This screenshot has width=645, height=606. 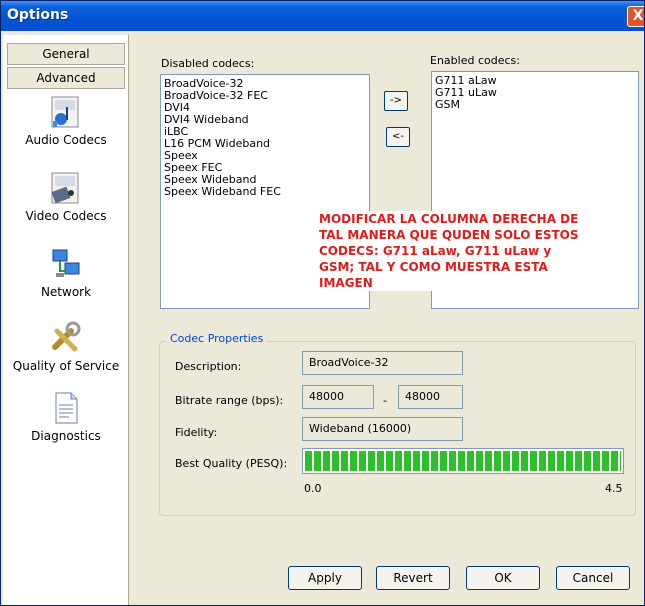 I want to click on list-item: GSM, so click(x=535, y=105).